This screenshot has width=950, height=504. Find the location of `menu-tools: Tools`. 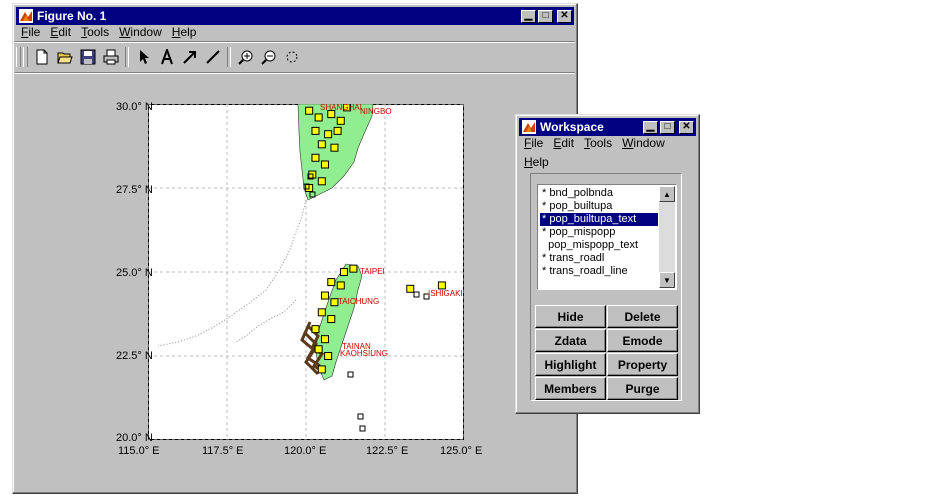

menu-tools: Tools is located at coordinates (95, 32).